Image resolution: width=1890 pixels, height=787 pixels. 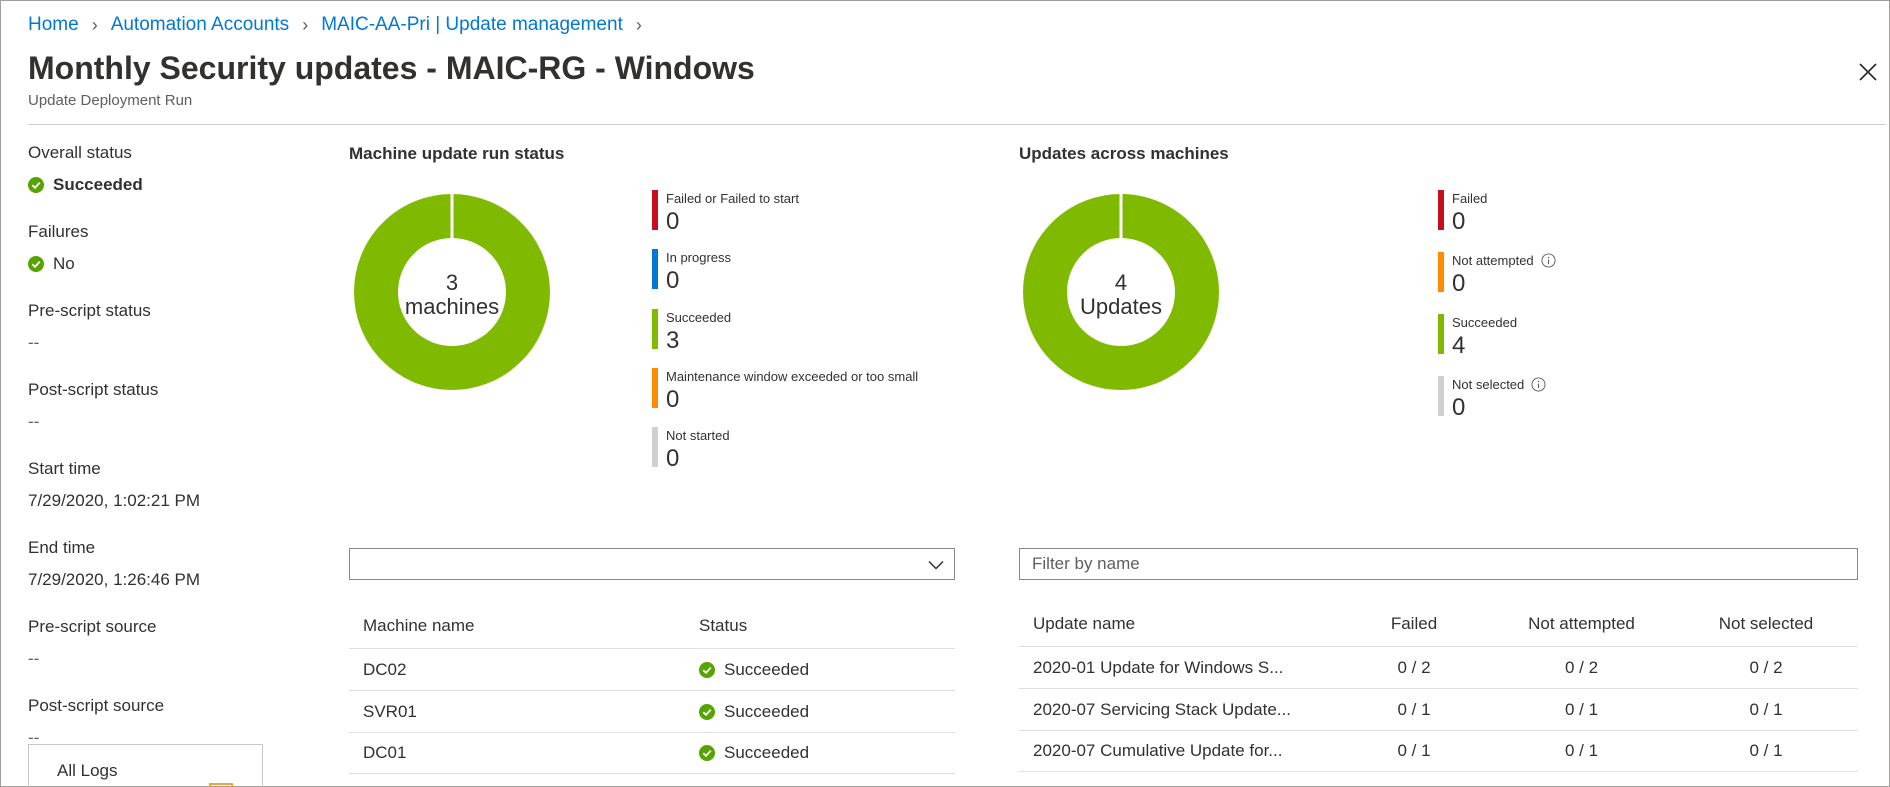 I want to click on property-label: Overall status, so click(x=80, y=152).